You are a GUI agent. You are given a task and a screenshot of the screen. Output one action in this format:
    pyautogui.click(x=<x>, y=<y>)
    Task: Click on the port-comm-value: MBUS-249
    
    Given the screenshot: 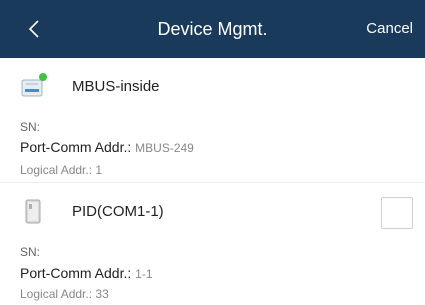 What is the action you would take?
    pyautogui.click(x=164, y=148)
    